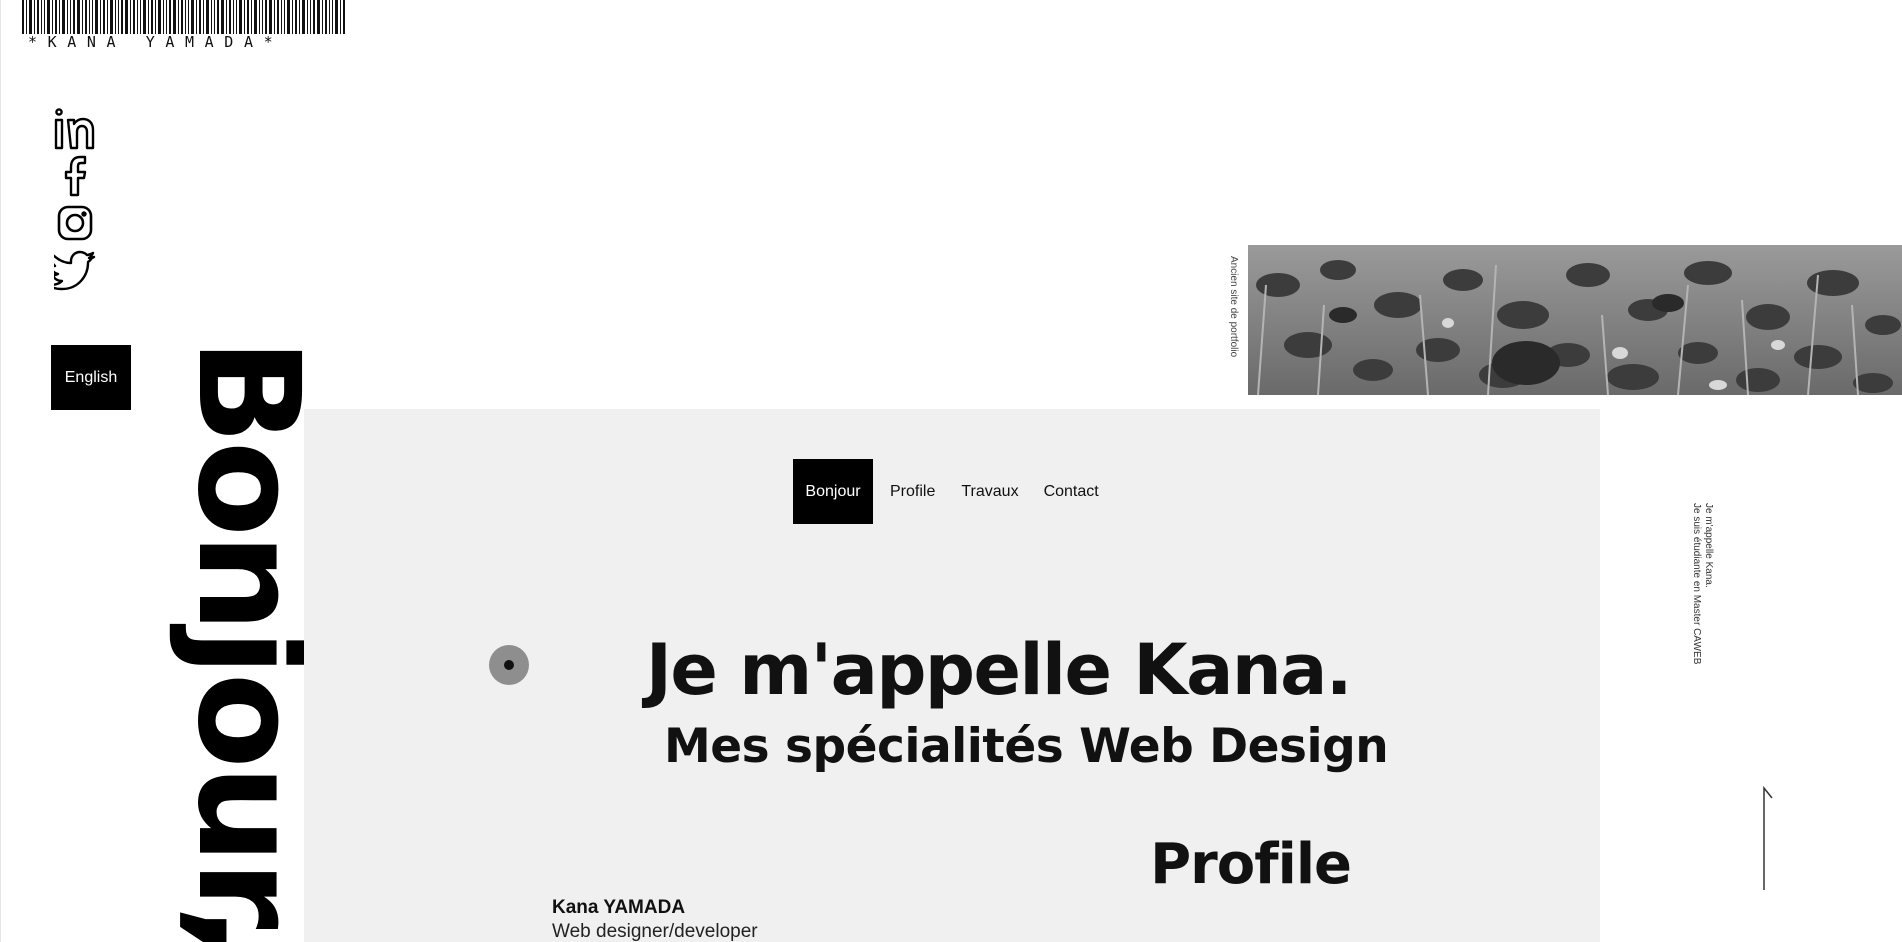 This screenshot has height=942, width=1902. What do you see at coordinates (91, 377) in the screenshot?
I see `language-button: English` at bounding box center [91, 377].